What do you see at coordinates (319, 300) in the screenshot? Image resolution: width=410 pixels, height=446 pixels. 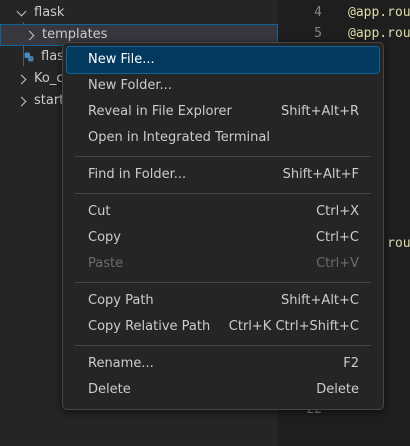 I see `menu-item-shortcut: Shift+Alt+C` at bounding box center [319, 300].